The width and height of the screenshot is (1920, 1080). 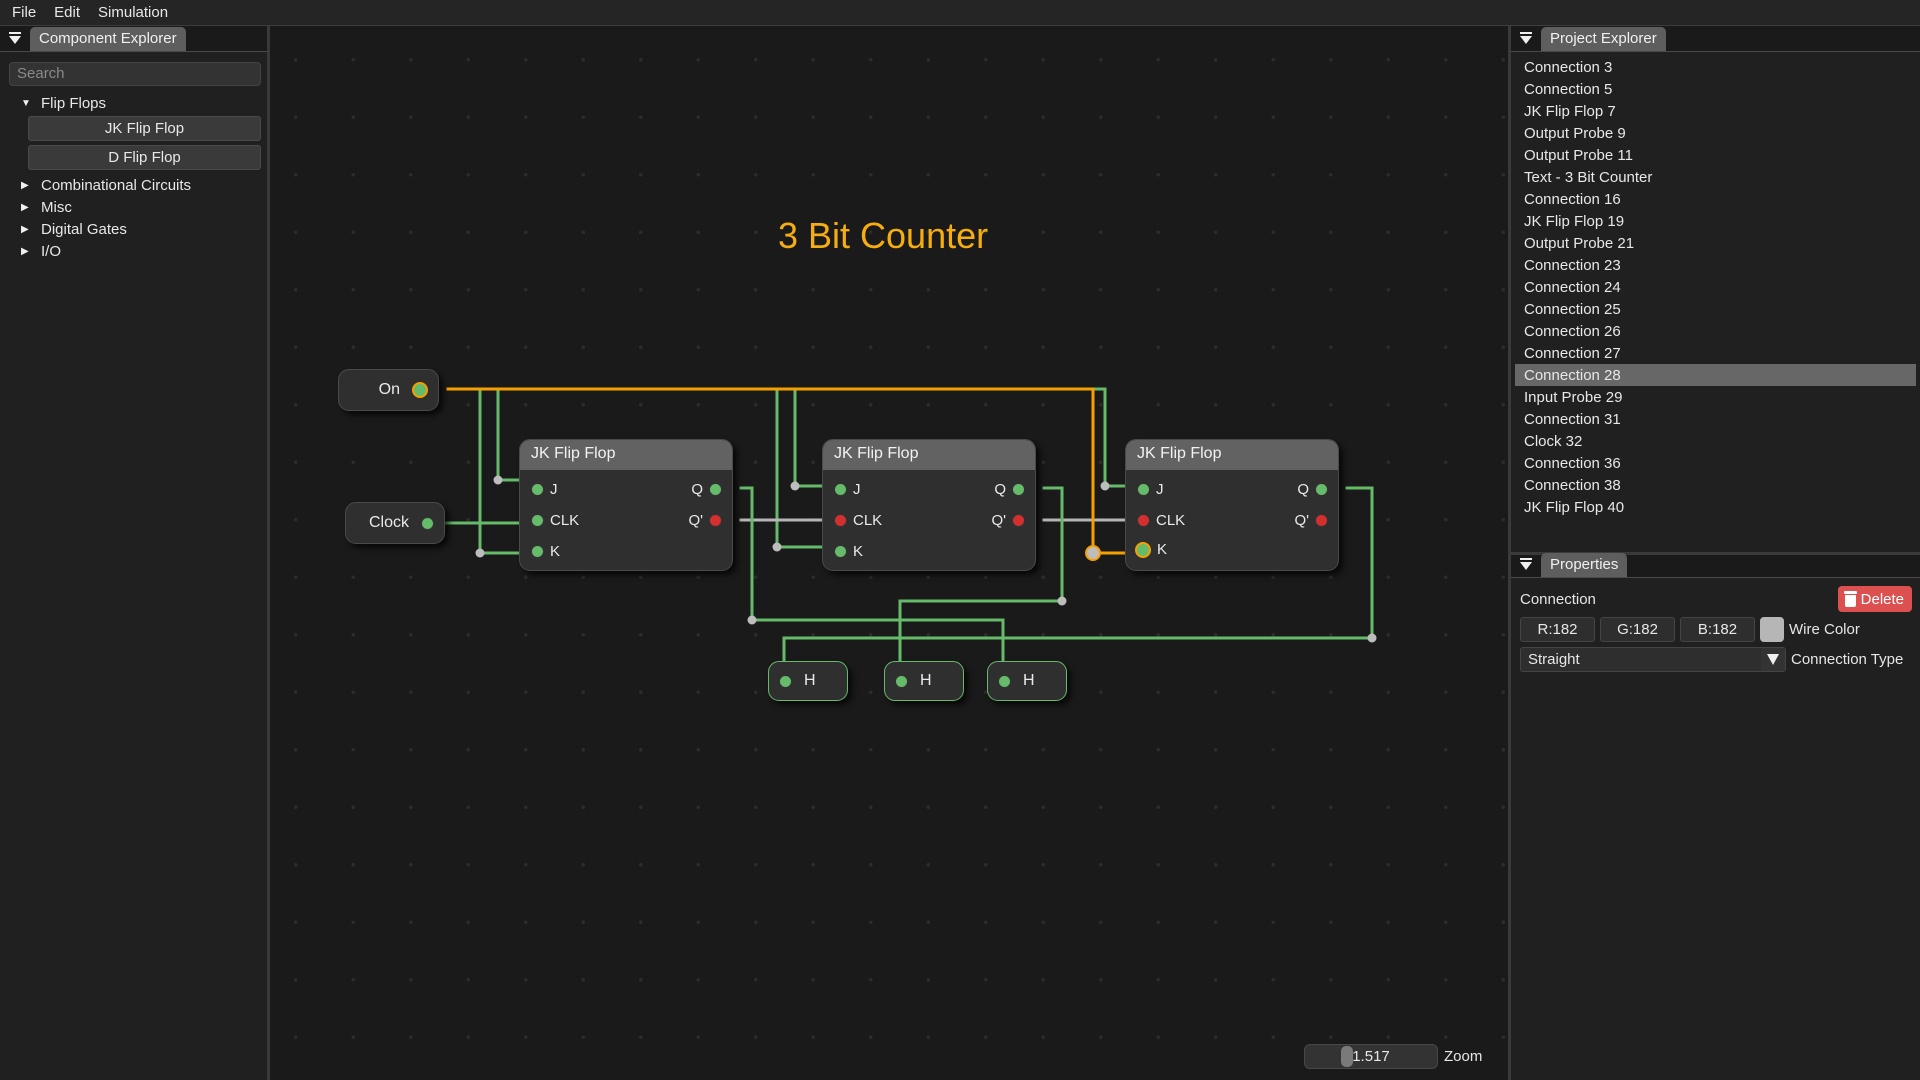 What do you see at coordinates (1715, 397) in the screenshot?
I see `project-list-item: Input Probe 29` at bounding box center [1715, 397].